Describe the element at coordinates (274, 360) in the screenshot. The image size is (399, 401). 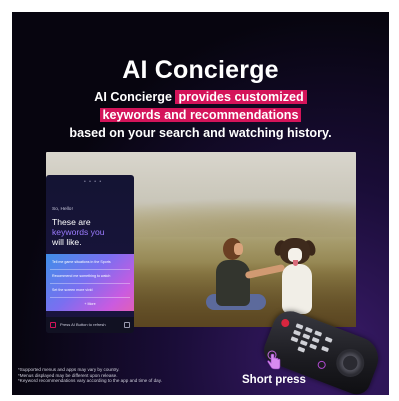
I see `tap-hand-icon` at that location.